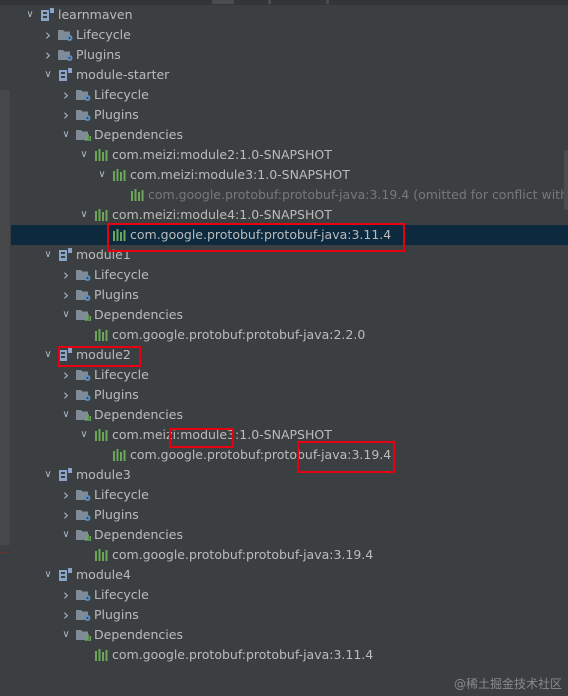 The image size is (568, 696). I want to click on tree-row: ∨ module-starter, so click(289, 75).